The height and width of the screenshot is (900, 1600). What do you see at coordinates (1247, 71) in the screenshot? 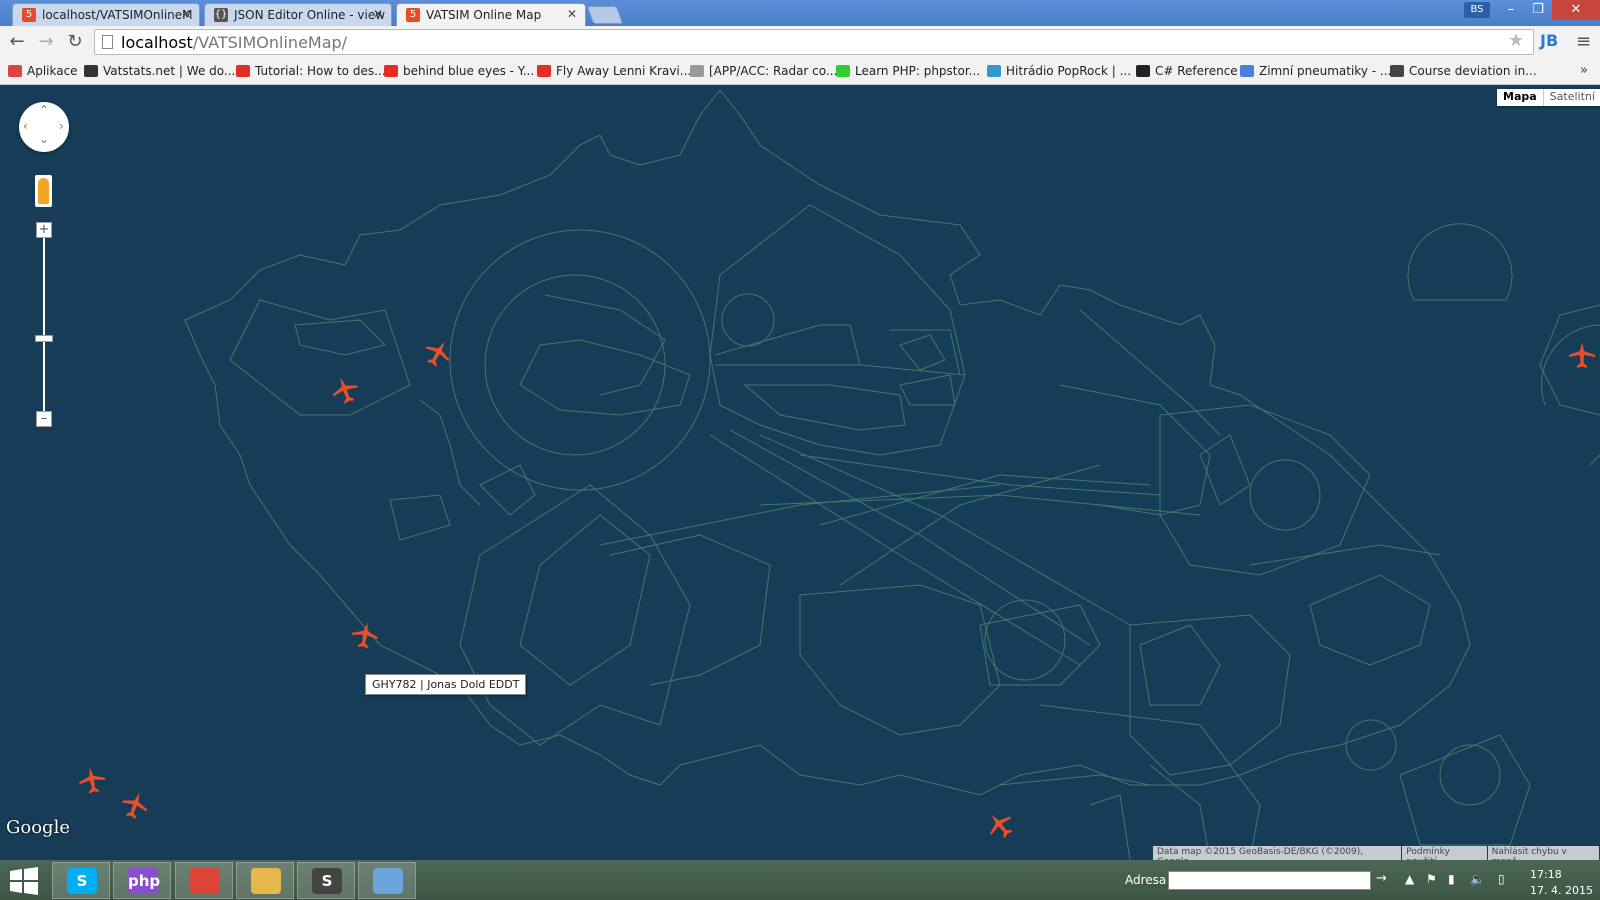
I see `g-icon` at bounding box center [1247, 71].